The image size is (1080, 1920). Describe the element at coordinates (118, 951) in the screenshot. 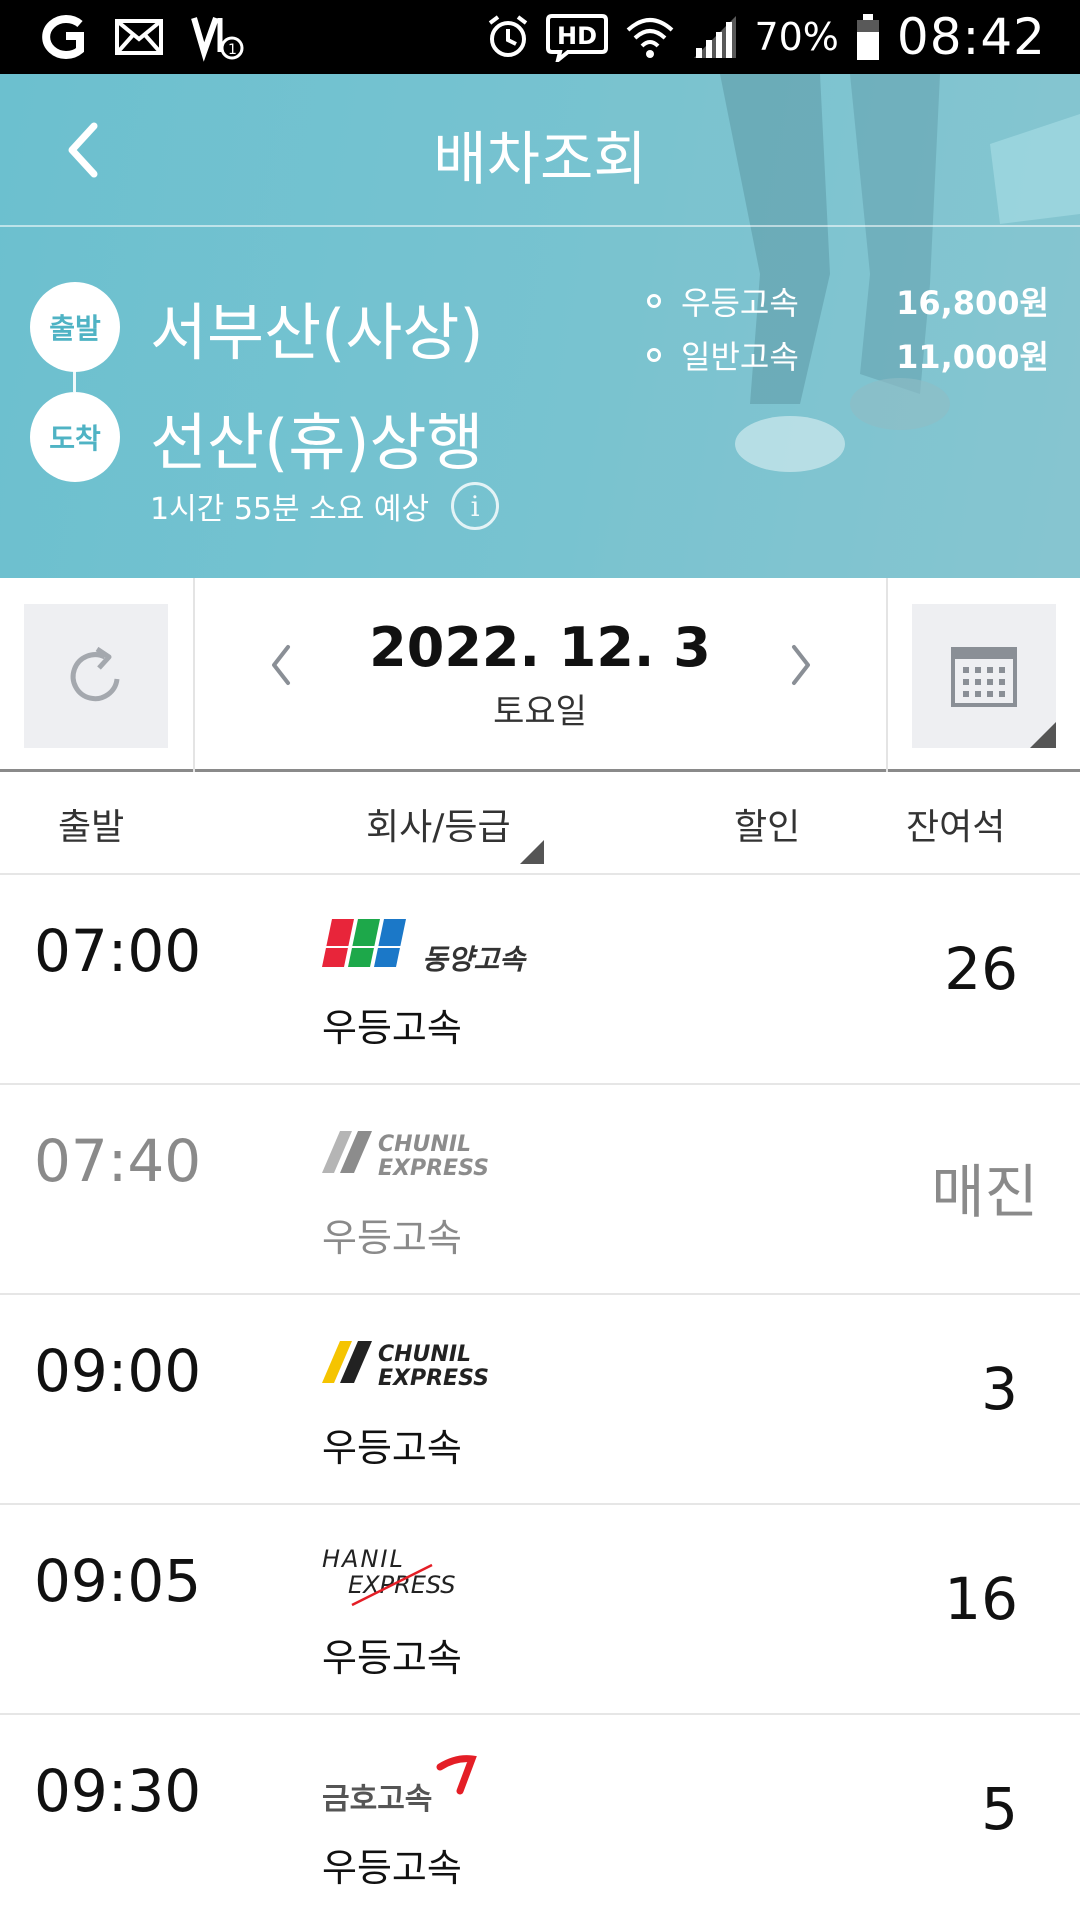

I see `departure-time: 07:00` at that location.